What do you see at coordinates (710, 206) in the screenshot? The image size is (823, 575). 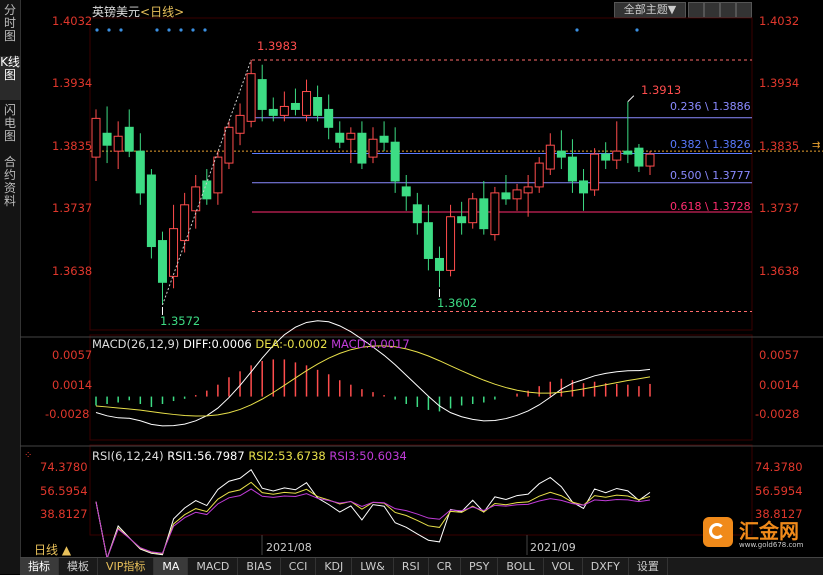 I see `fib-label-618: 0.618 \ 1.3728` at bounding box center [710, 206].